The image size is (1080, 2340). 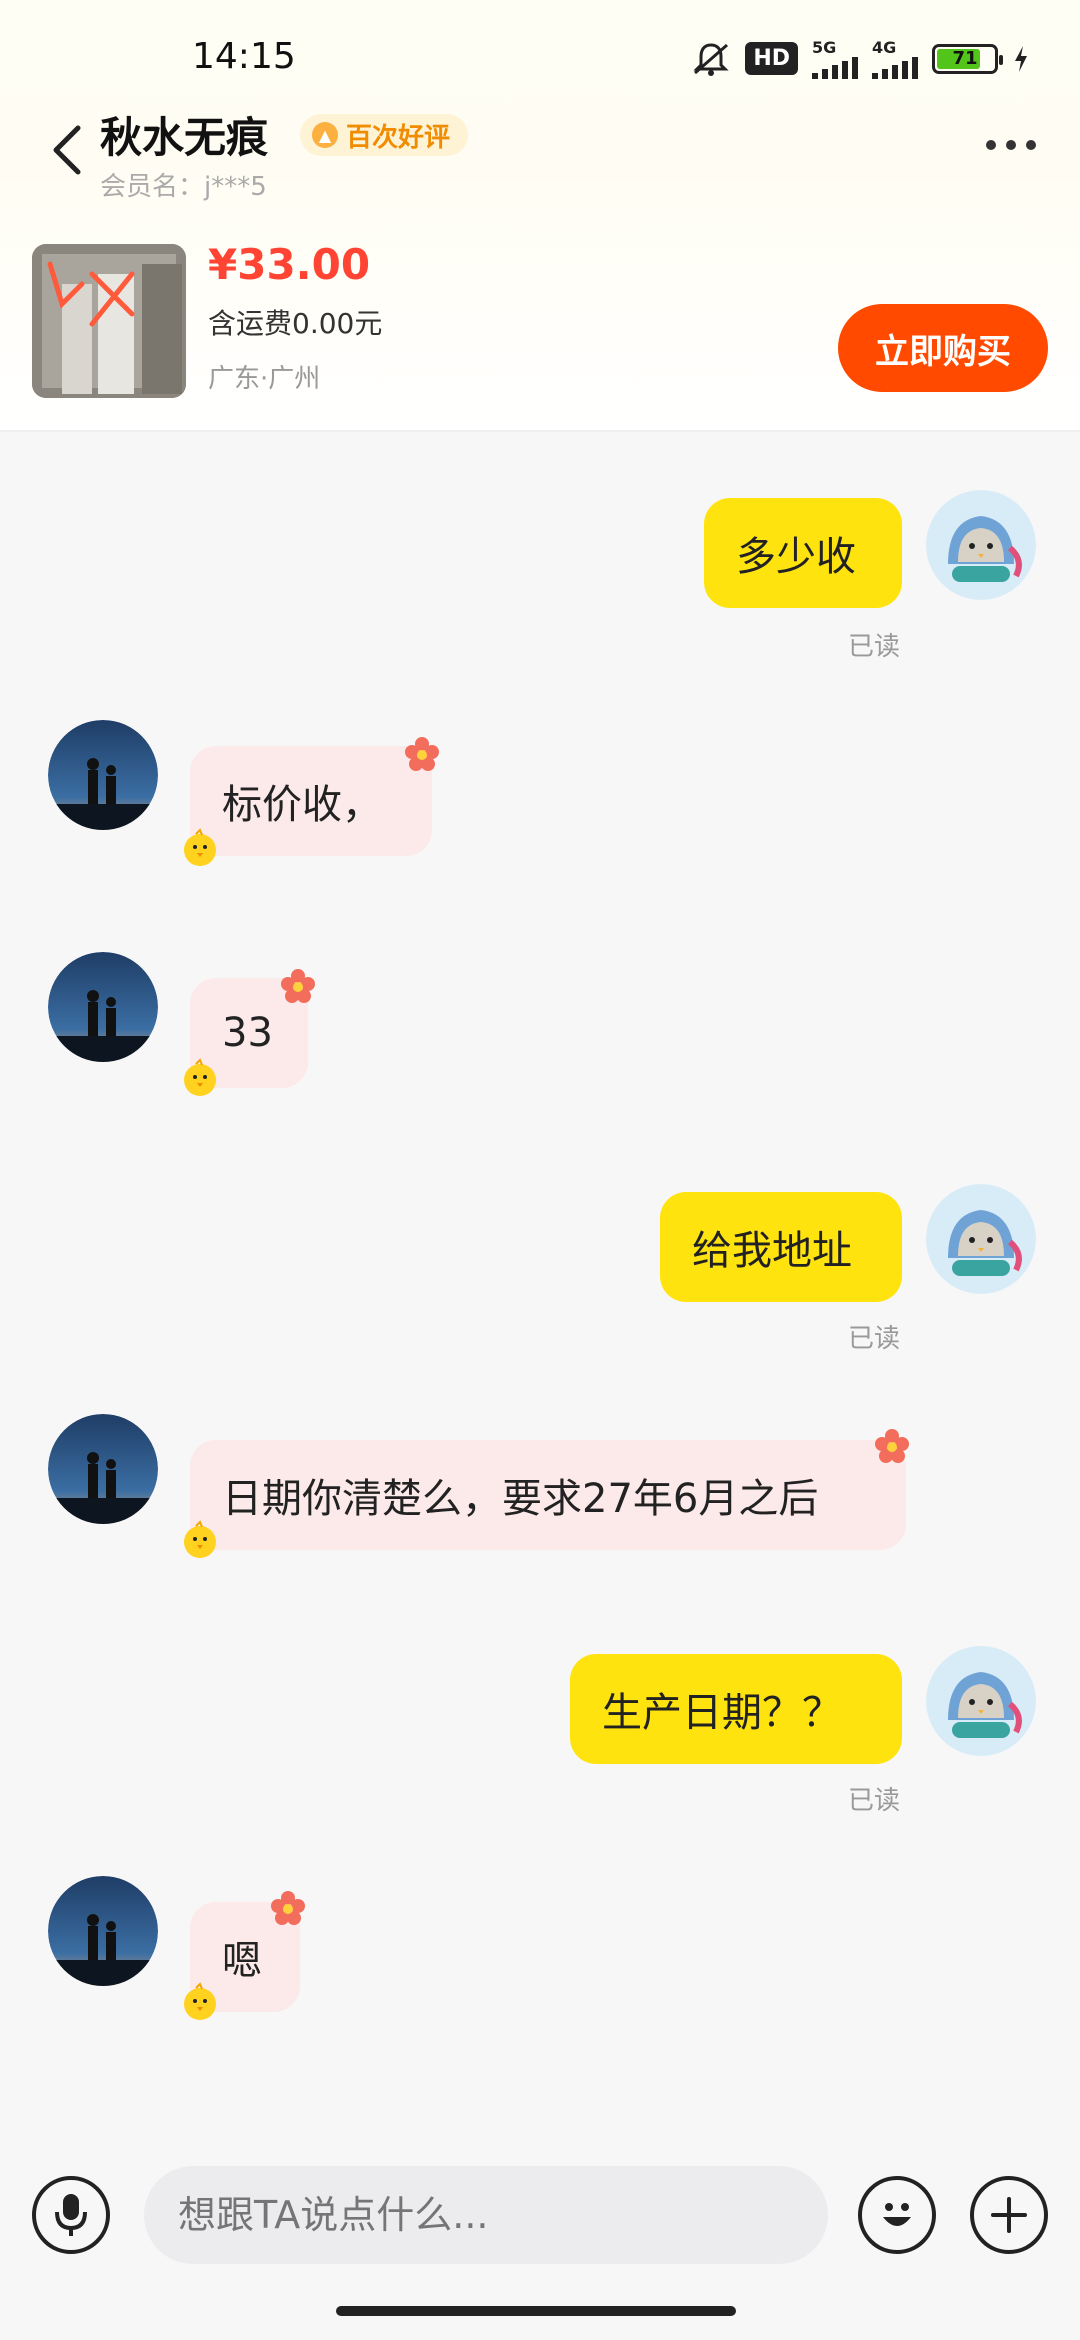 I want to click on buy-now-button: 立即购买, so click(x=943, y=348).